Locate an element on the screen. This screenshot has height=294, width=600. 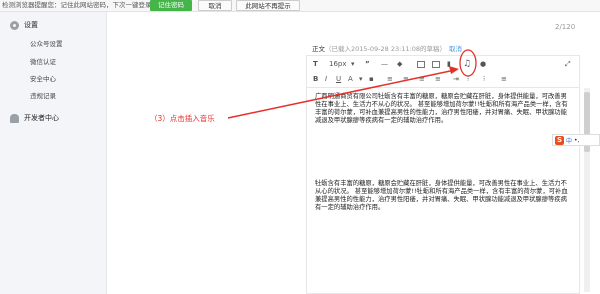
highlight-circle is located at coordinates (468, 63).